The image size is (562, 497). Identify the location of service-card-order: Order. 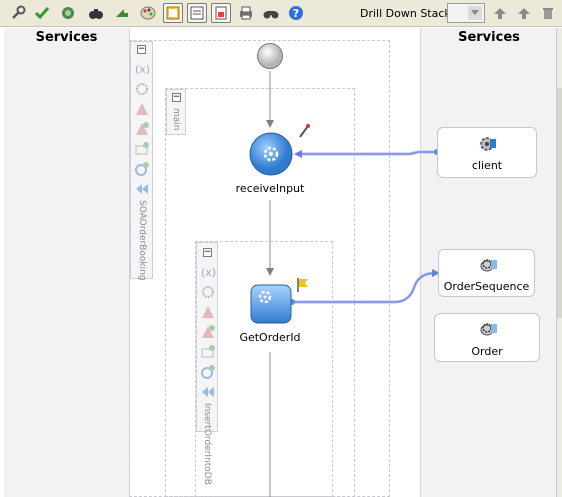
(487, 337).